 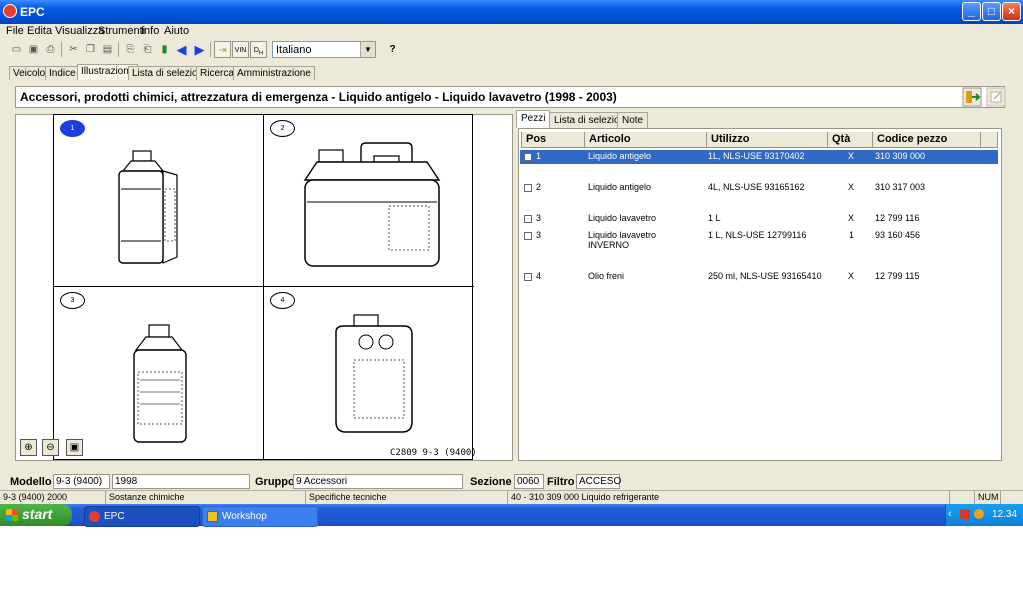 What do you see at coordinates (28, 447) in the screenshot?
I see `zoom-in-icon: ⊕` at bounding box center [28, 447].